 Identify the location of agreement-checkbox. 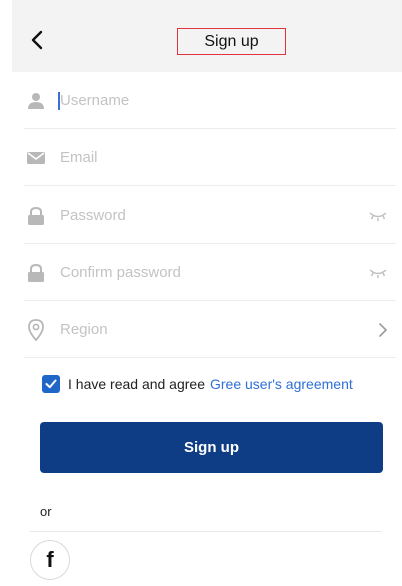
(51, 384).